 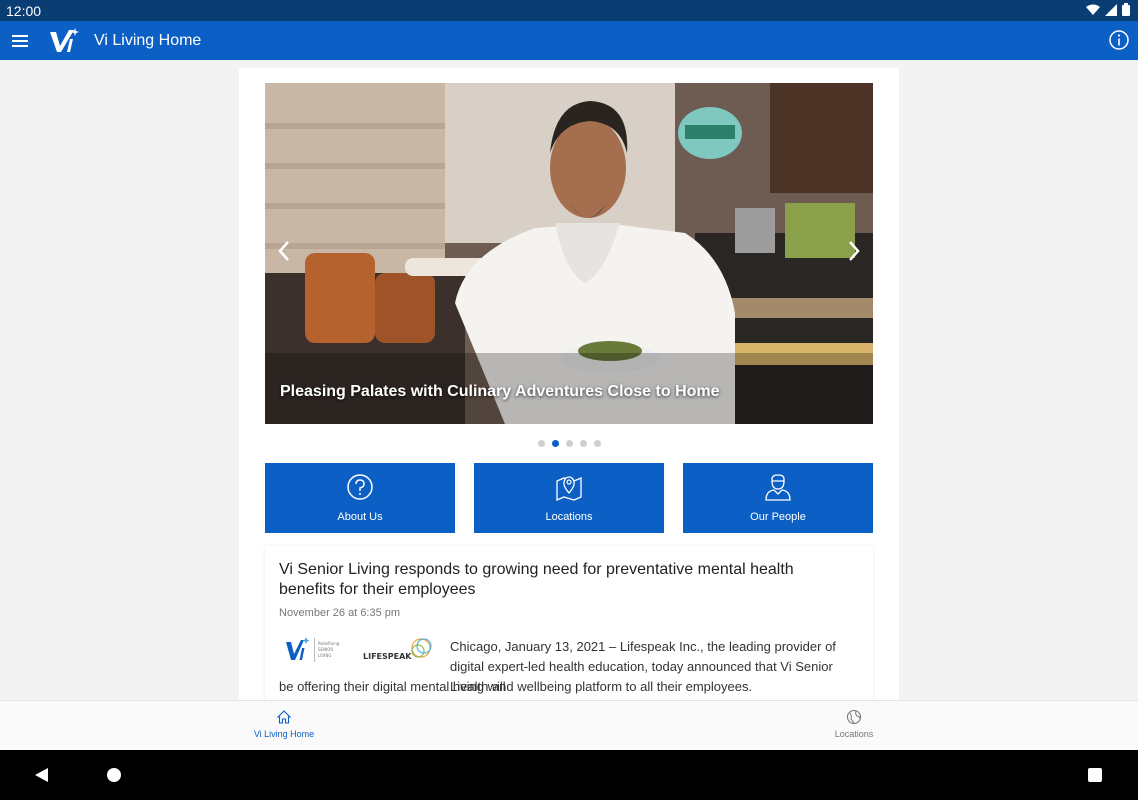 What do you see at coordinates (1126, 9) in the screenshot?
I see `battery-icon` at bounding box center [1126, 9].